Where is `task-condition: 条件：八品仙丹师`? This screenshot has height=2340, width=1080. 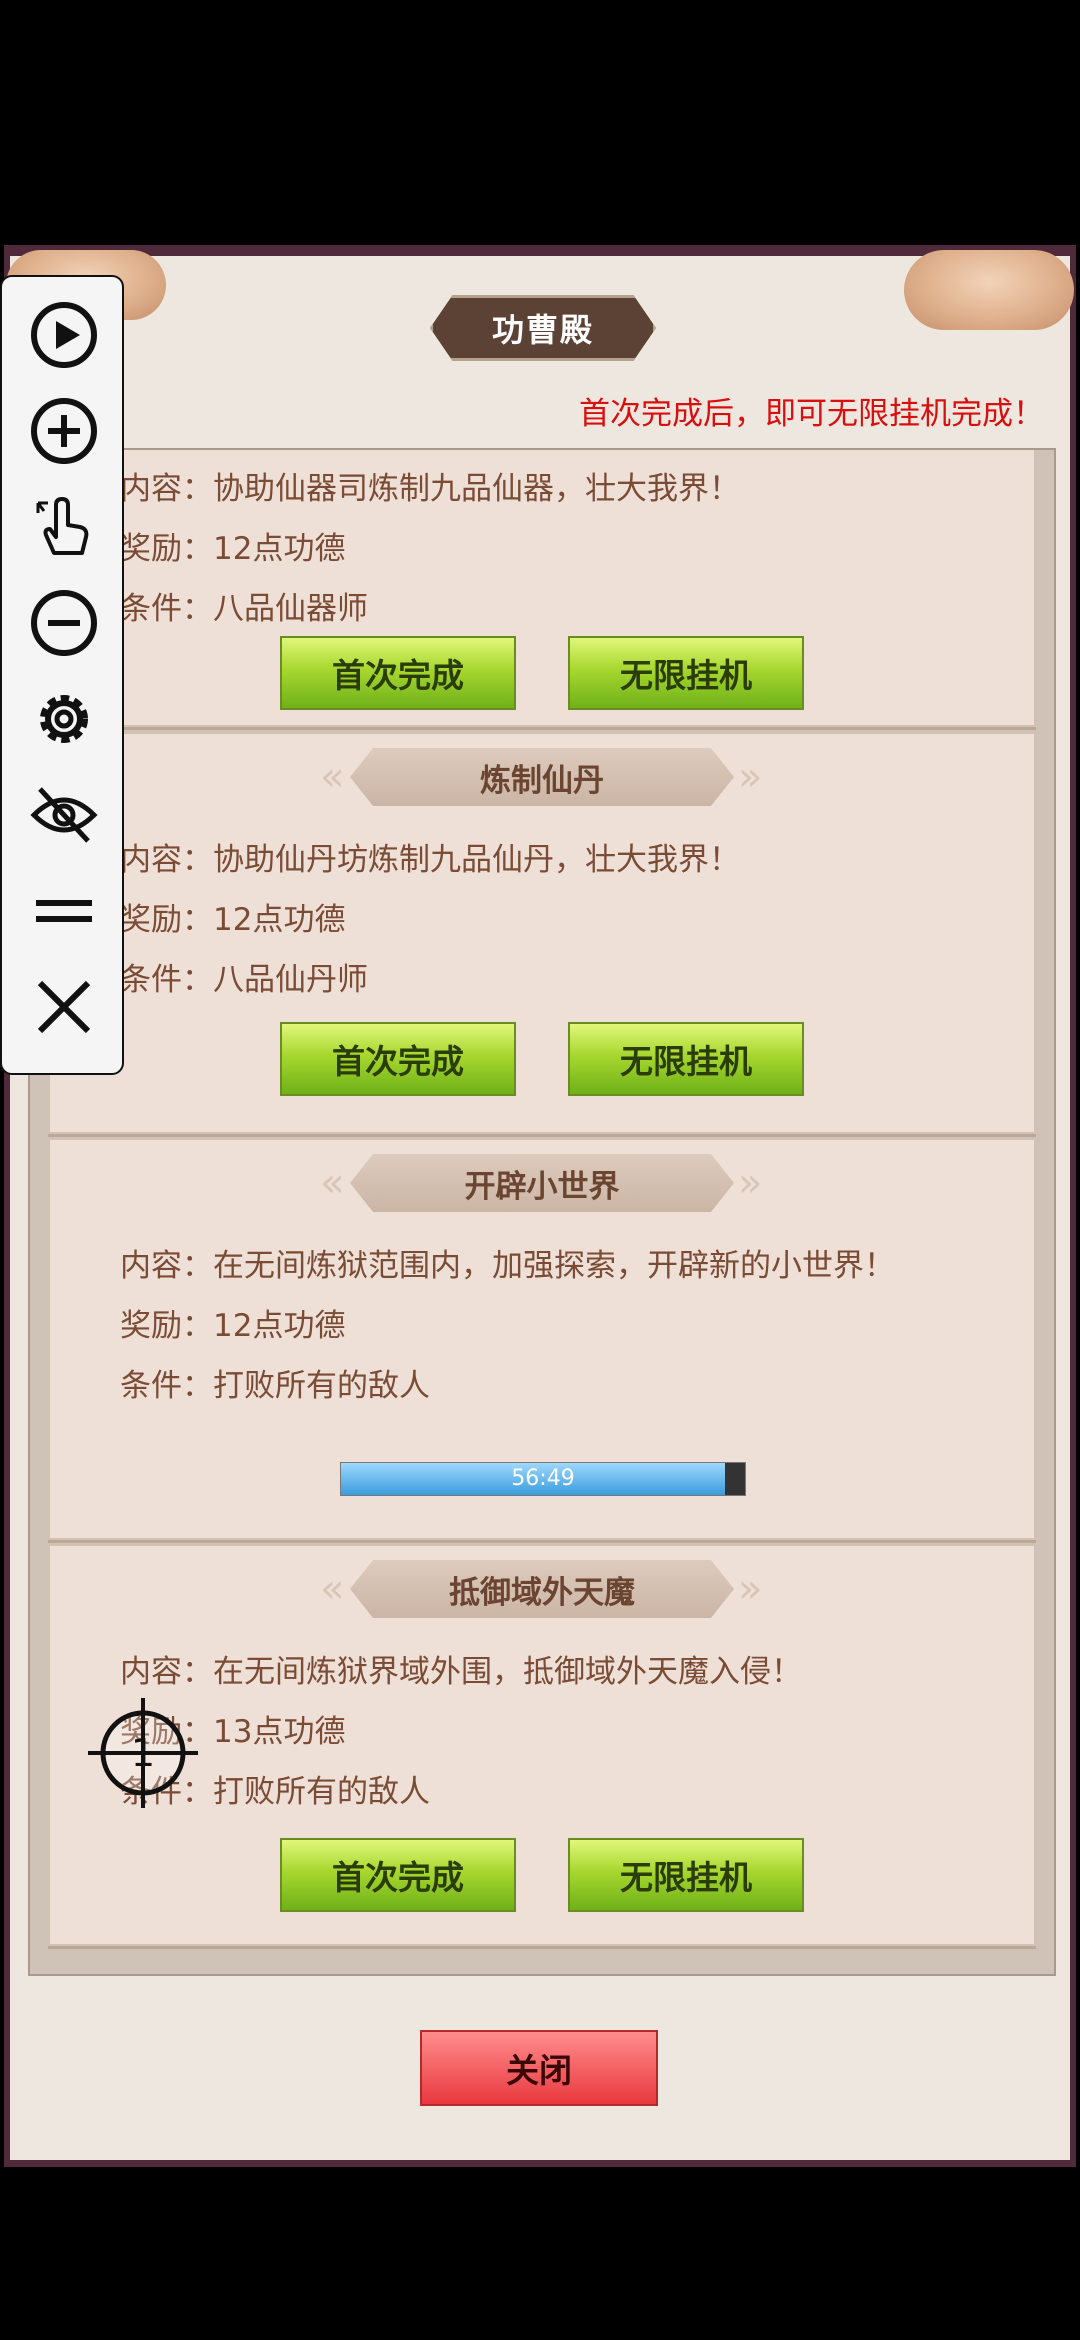 task-condition: 条件：八品仙丹师 is located at coordinates (244, 980).